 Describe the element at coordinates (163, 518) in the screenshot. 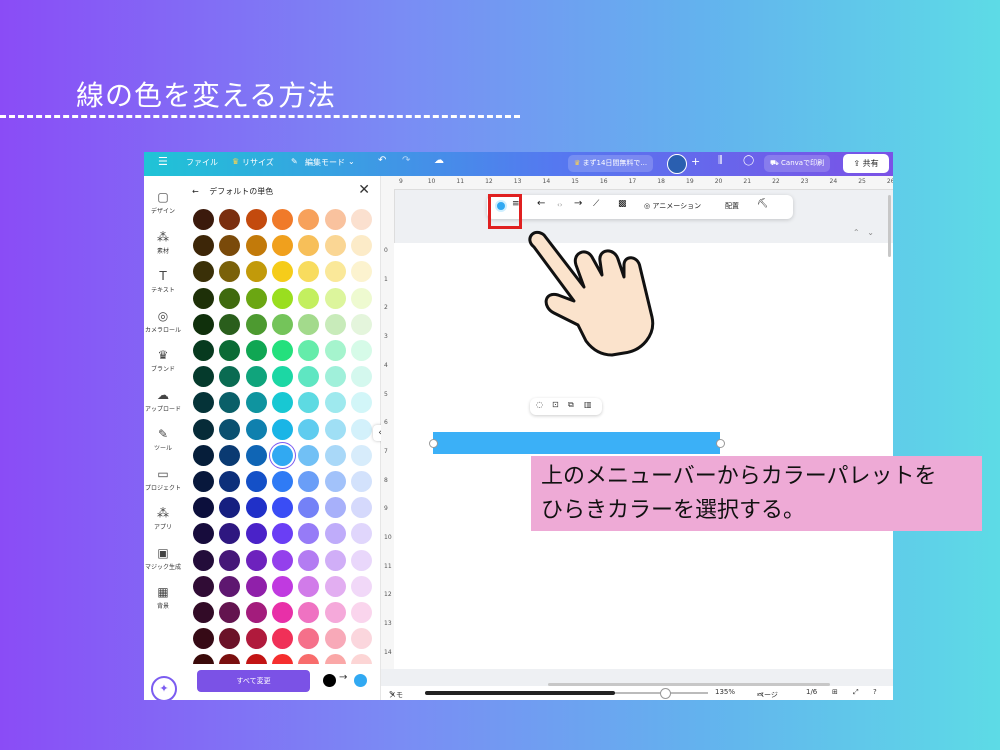

I see `rail-item: ⁂ アプリ` at that location.